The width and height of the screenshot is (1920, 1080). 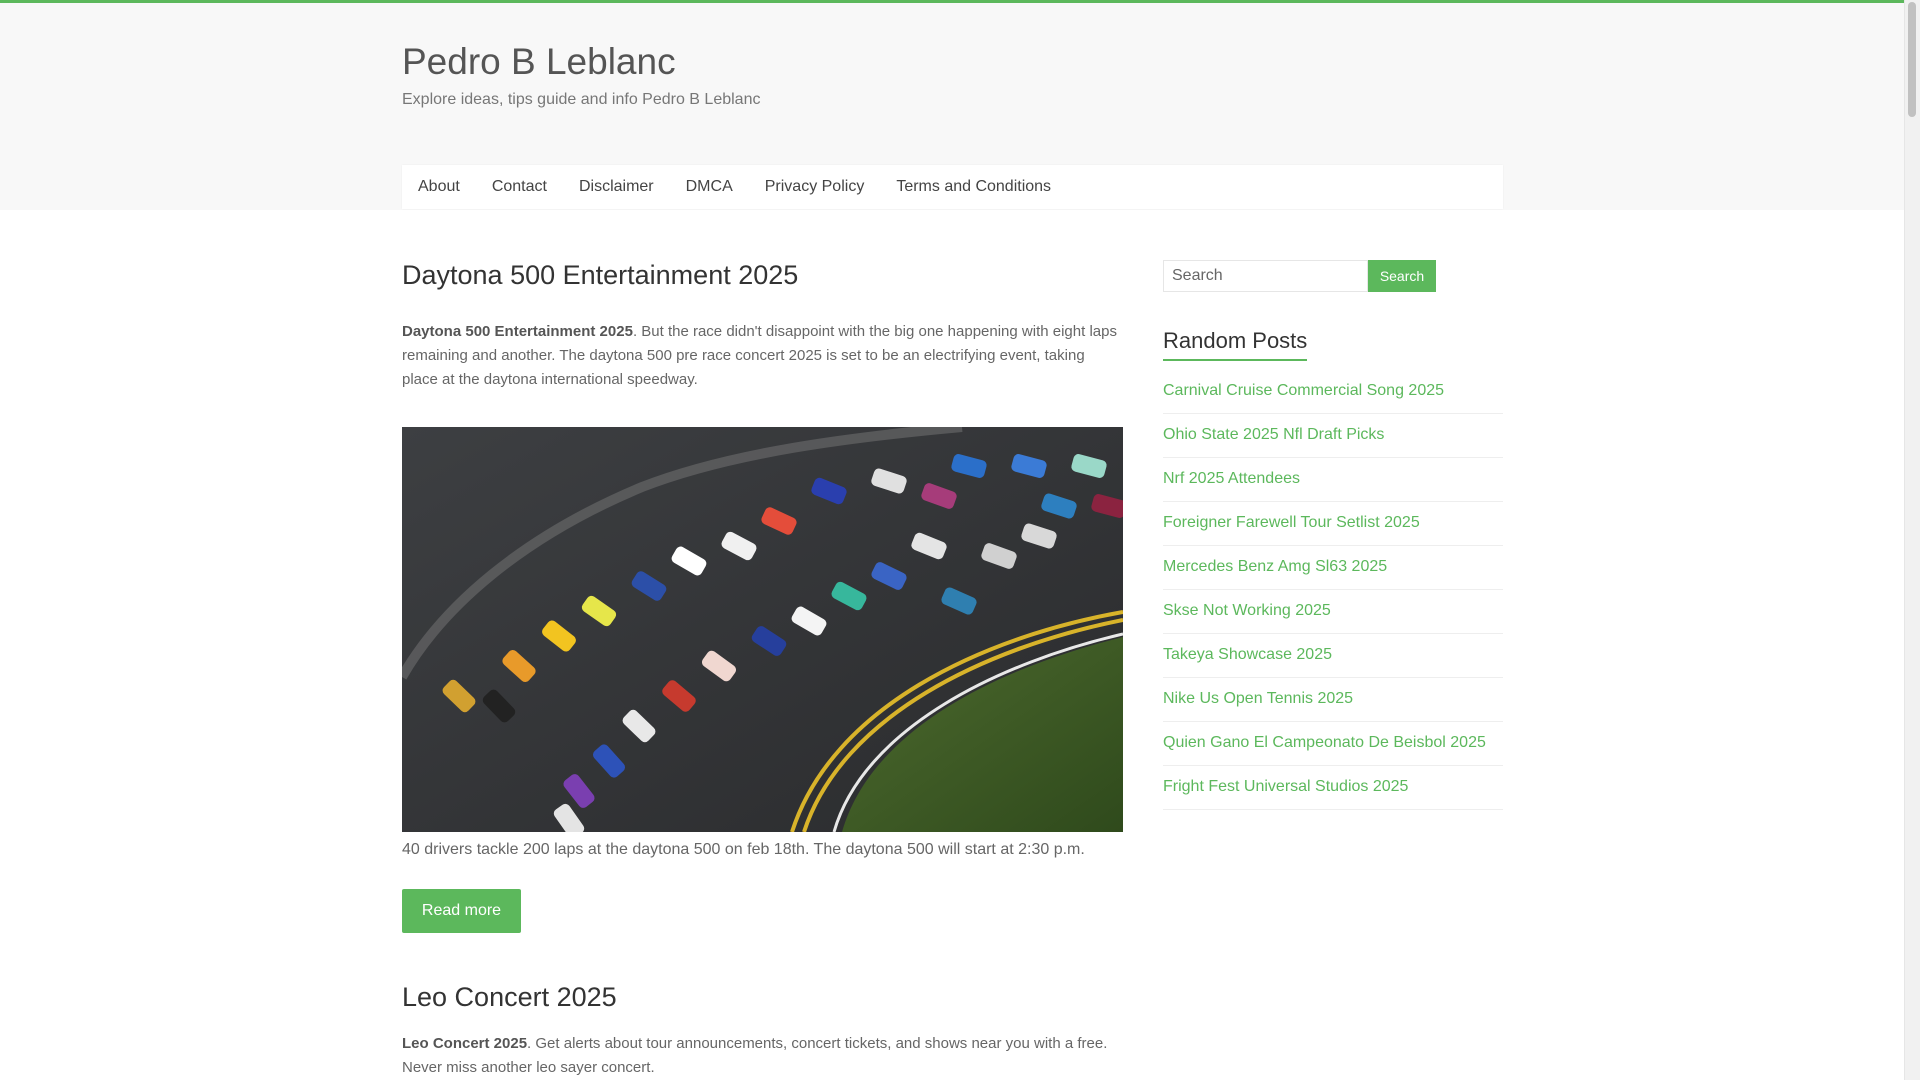 I want to click on random-post-link: Nrf 2025 Attendees, so click(x=1333, y=480).